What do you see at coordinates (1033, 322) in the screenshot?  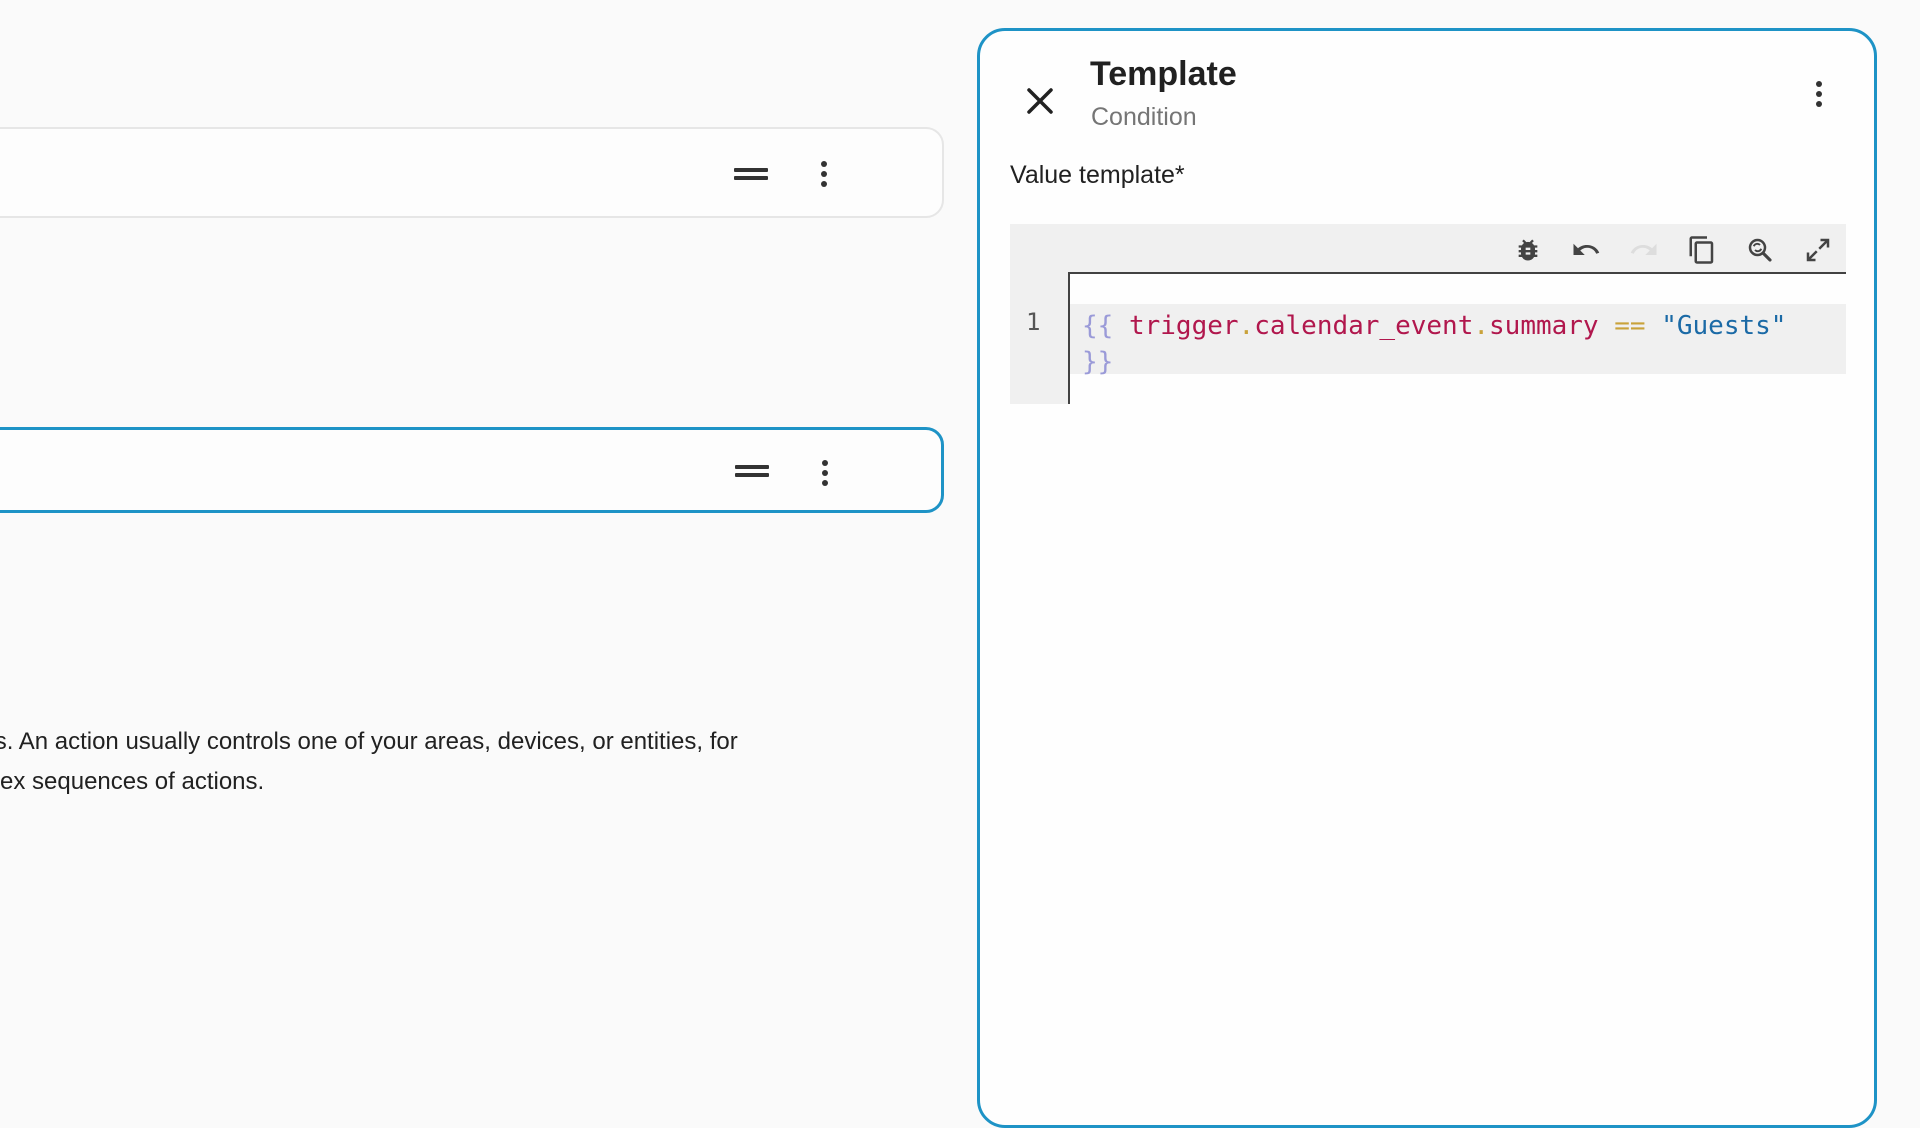 I see `line-number: 1` at bounding box center [1033, 322].